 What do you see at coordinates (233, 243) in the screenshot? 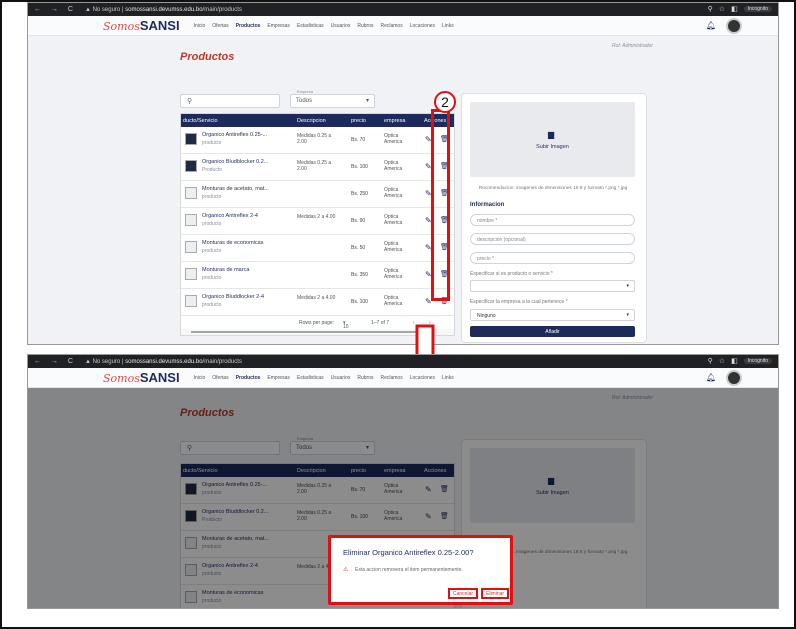
I see `product-name: Monturas de economicas` at bounding box center [233, 243].